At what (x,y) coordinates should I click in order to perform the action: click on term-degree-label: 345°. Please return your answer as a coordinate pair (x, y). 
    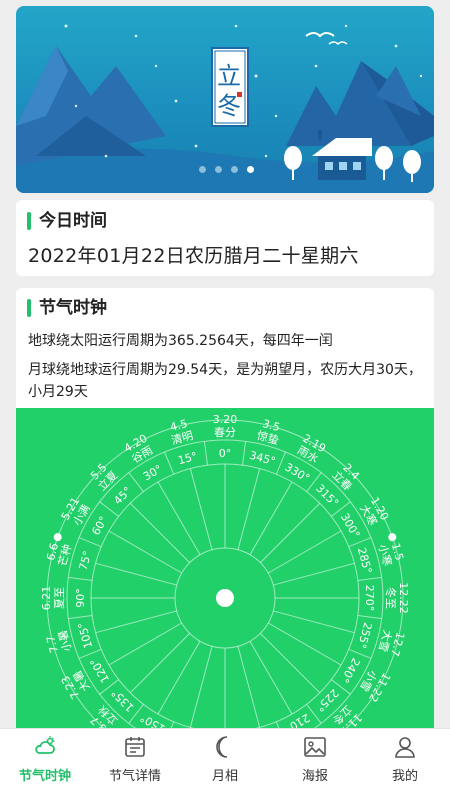
    Looking at the image, I should click on (262, 458).